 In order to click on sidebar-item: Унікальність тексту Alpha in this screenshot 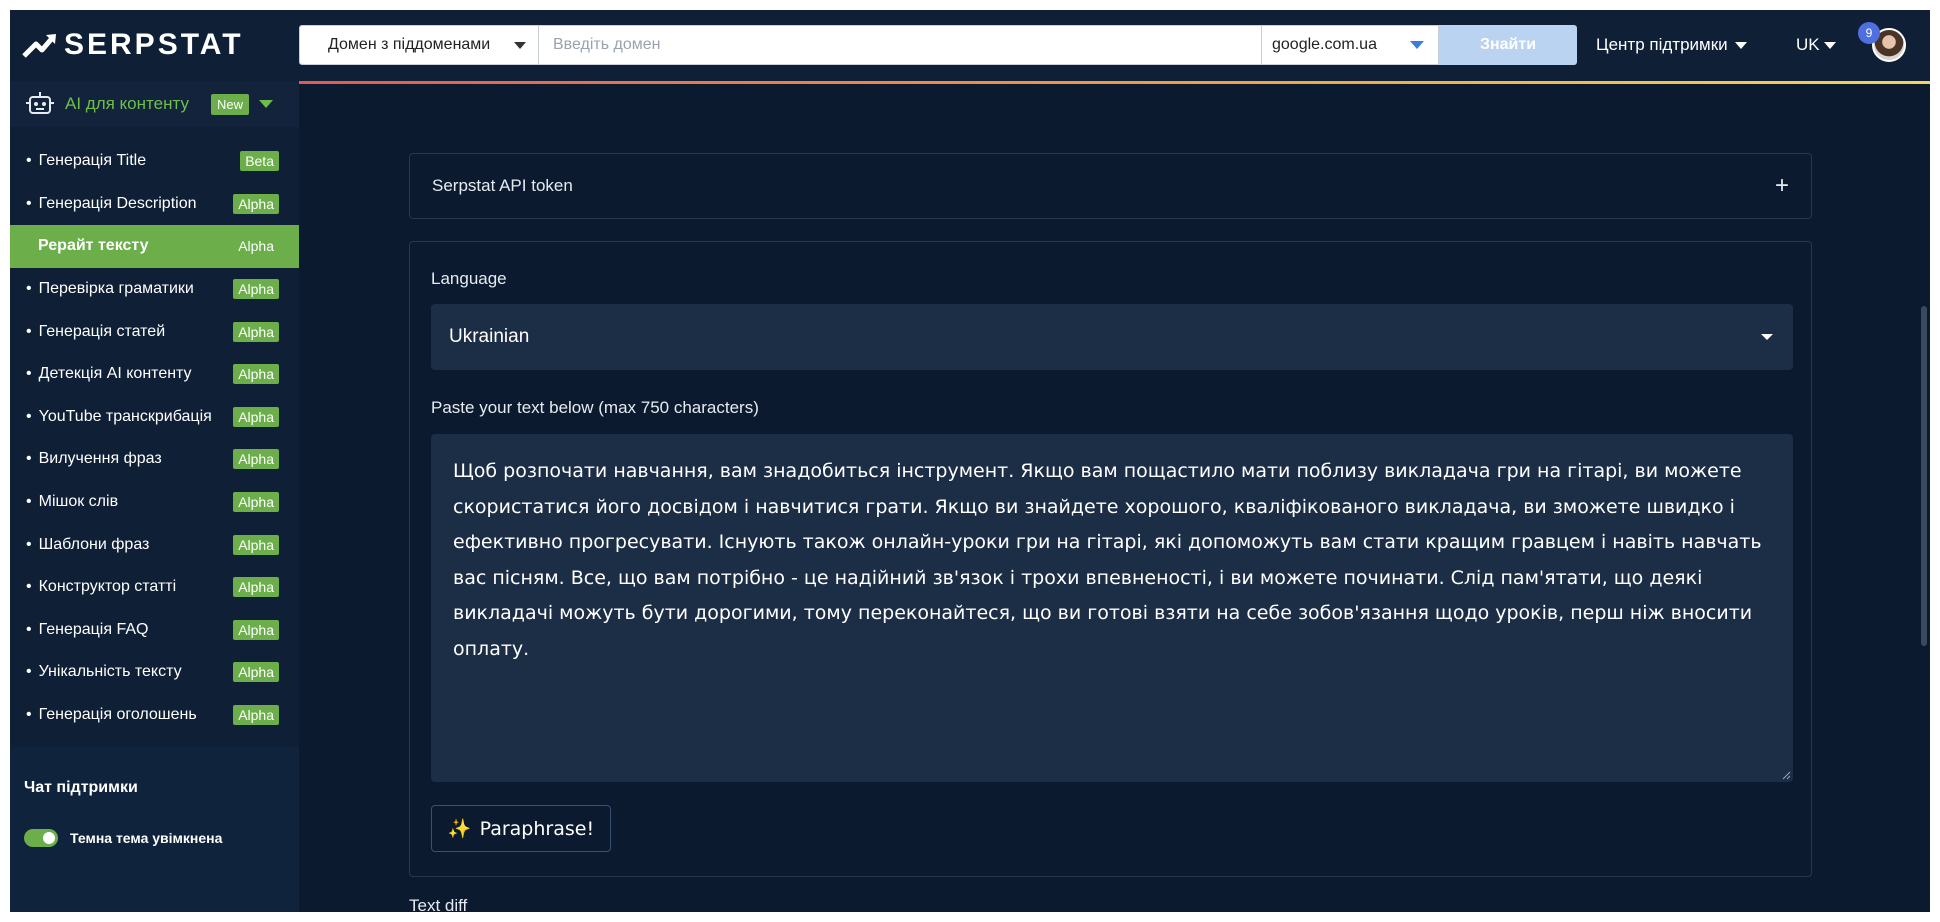, I will do `click(154, 672)`.